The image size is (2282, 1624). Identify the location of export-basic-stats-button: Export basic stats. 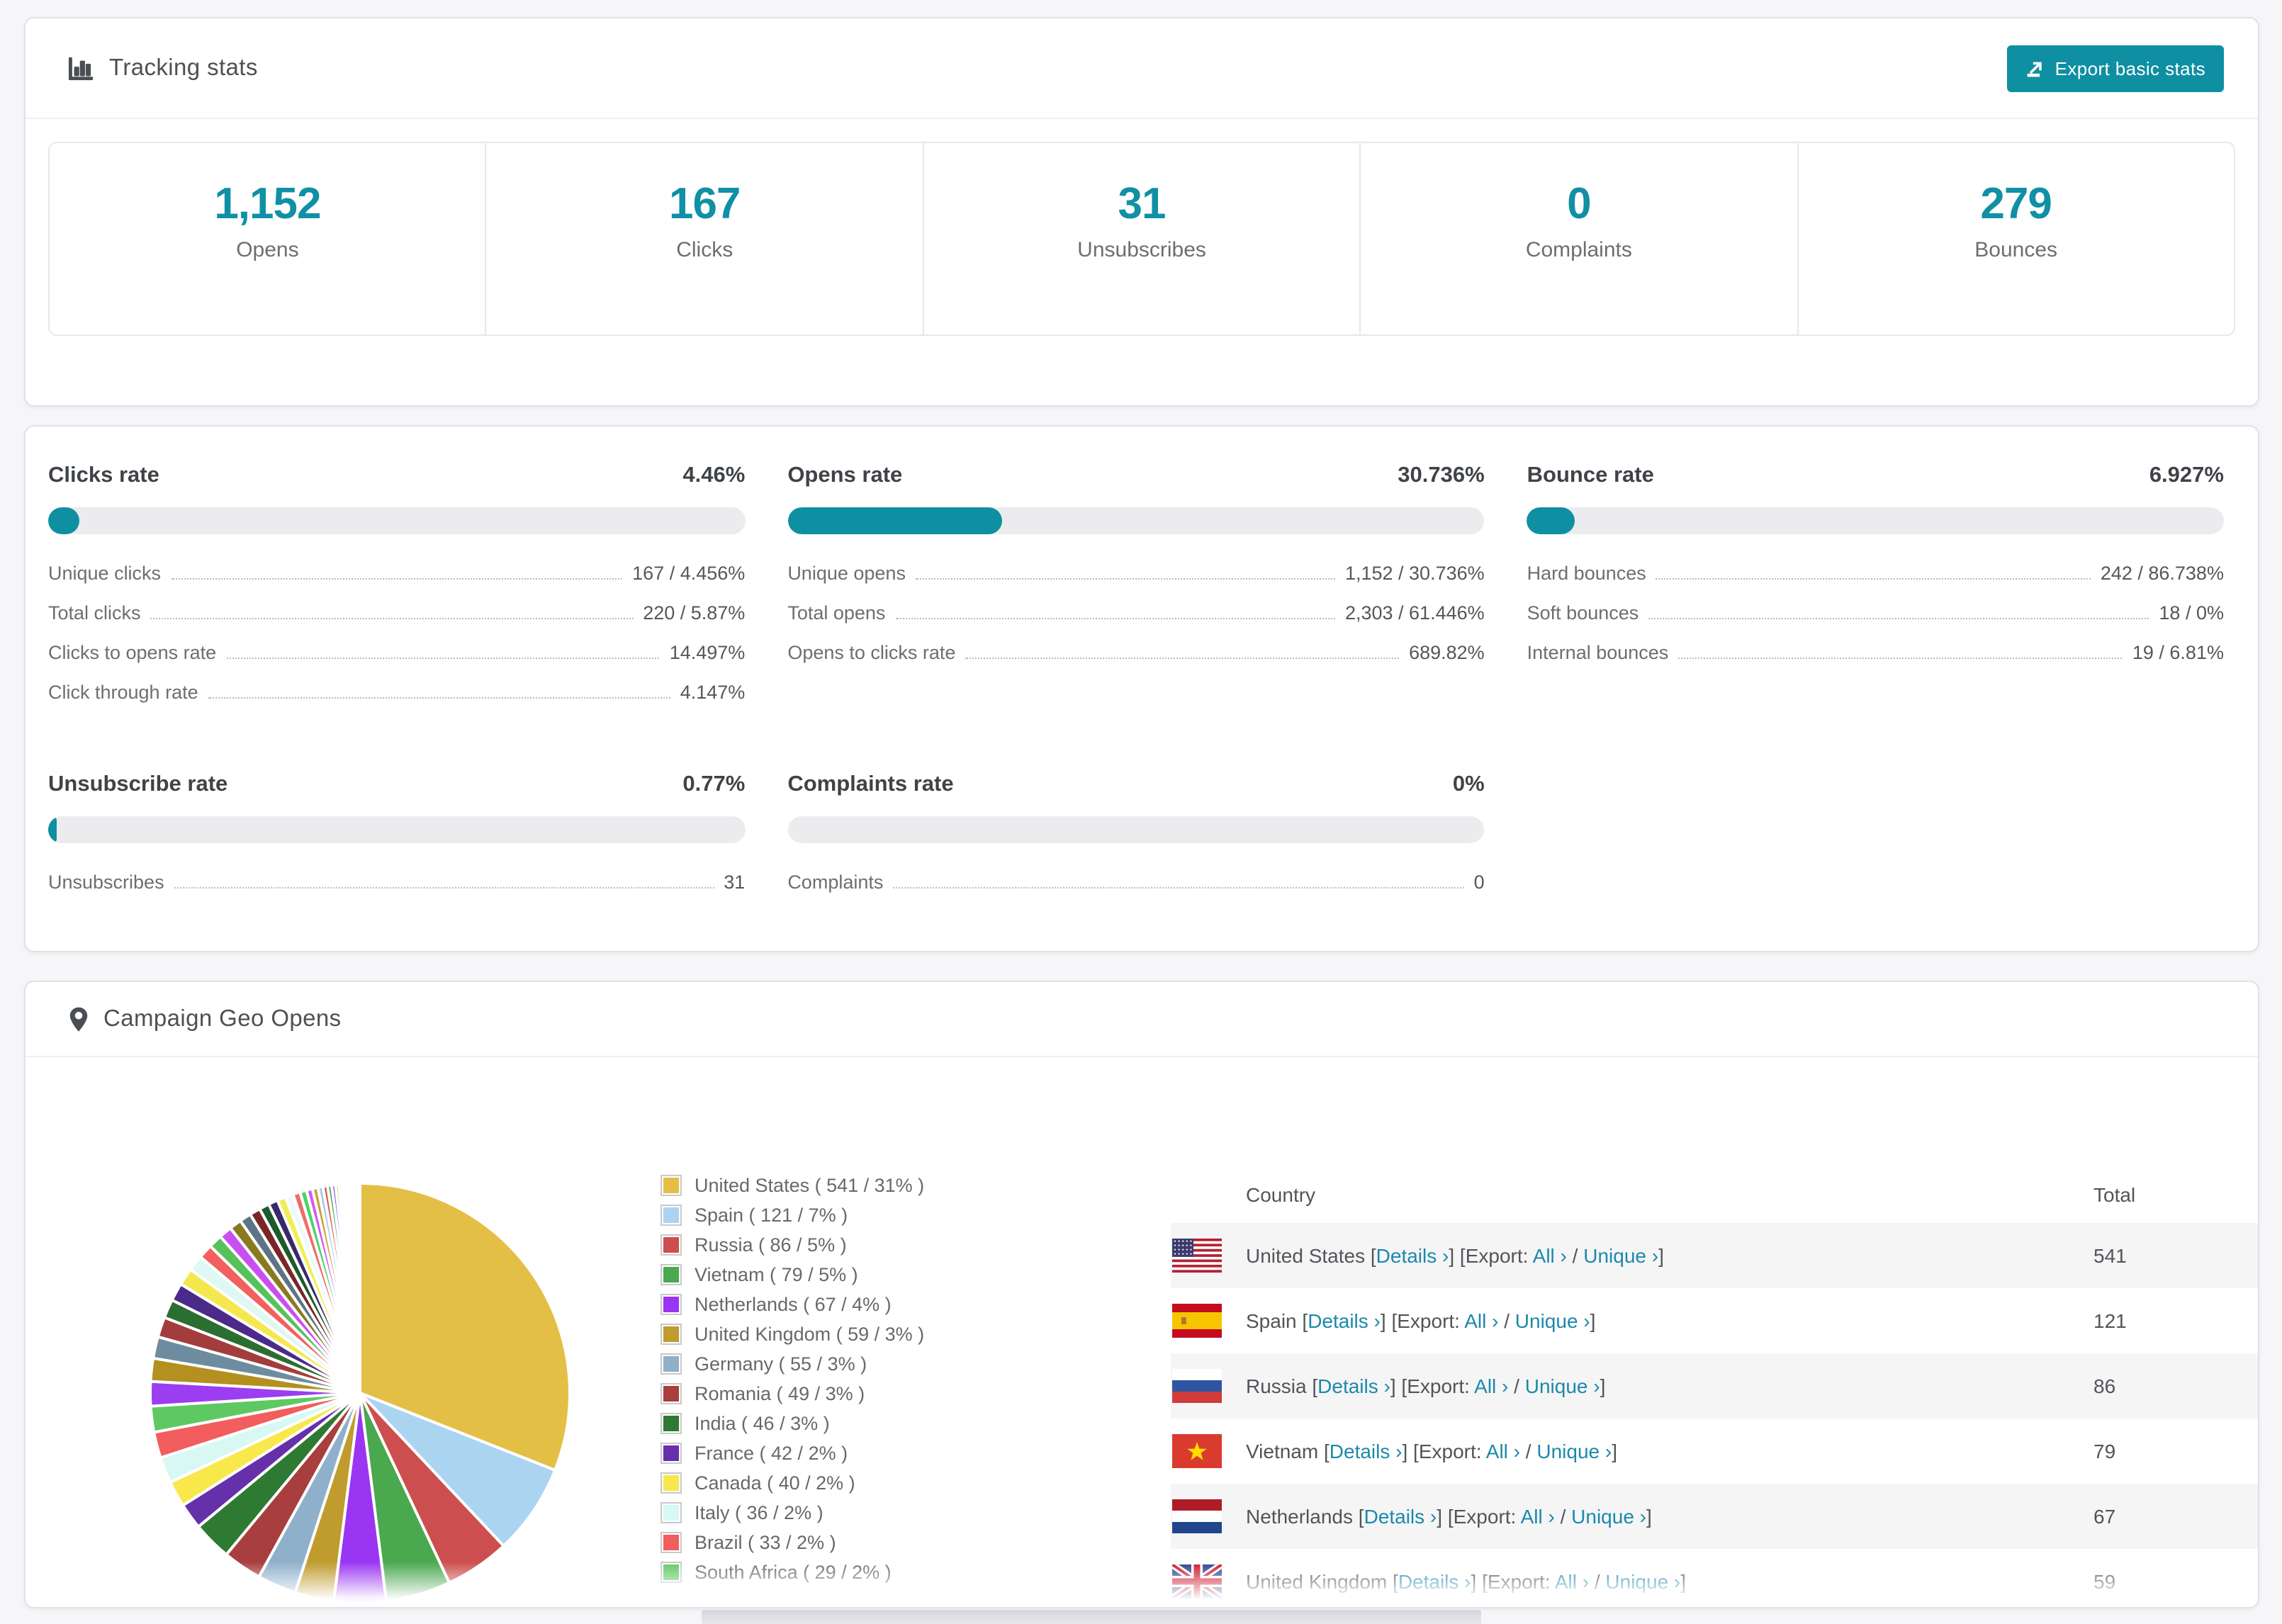
(2115, 68).